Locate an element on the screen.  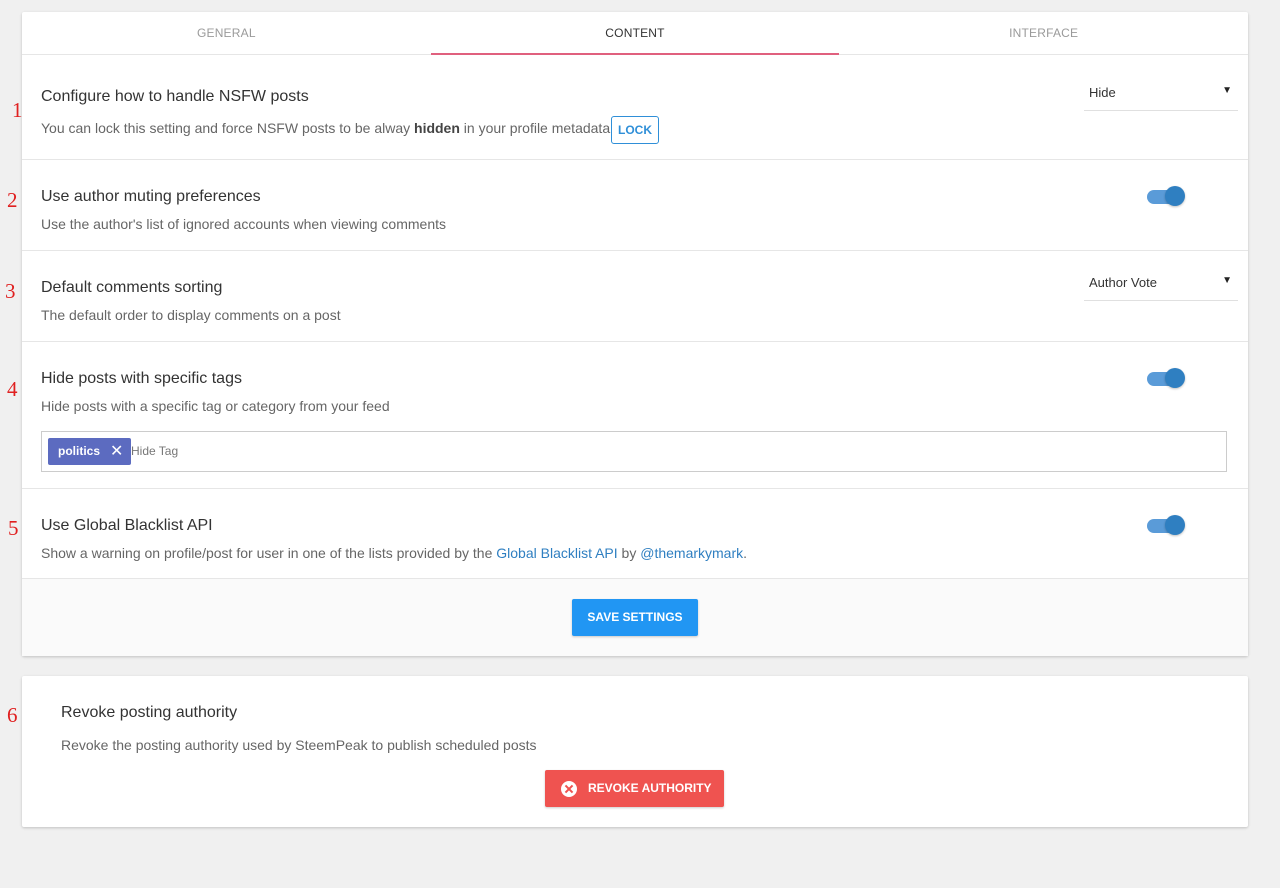
annotation-2: 2 is located at coordinates (12, 200).